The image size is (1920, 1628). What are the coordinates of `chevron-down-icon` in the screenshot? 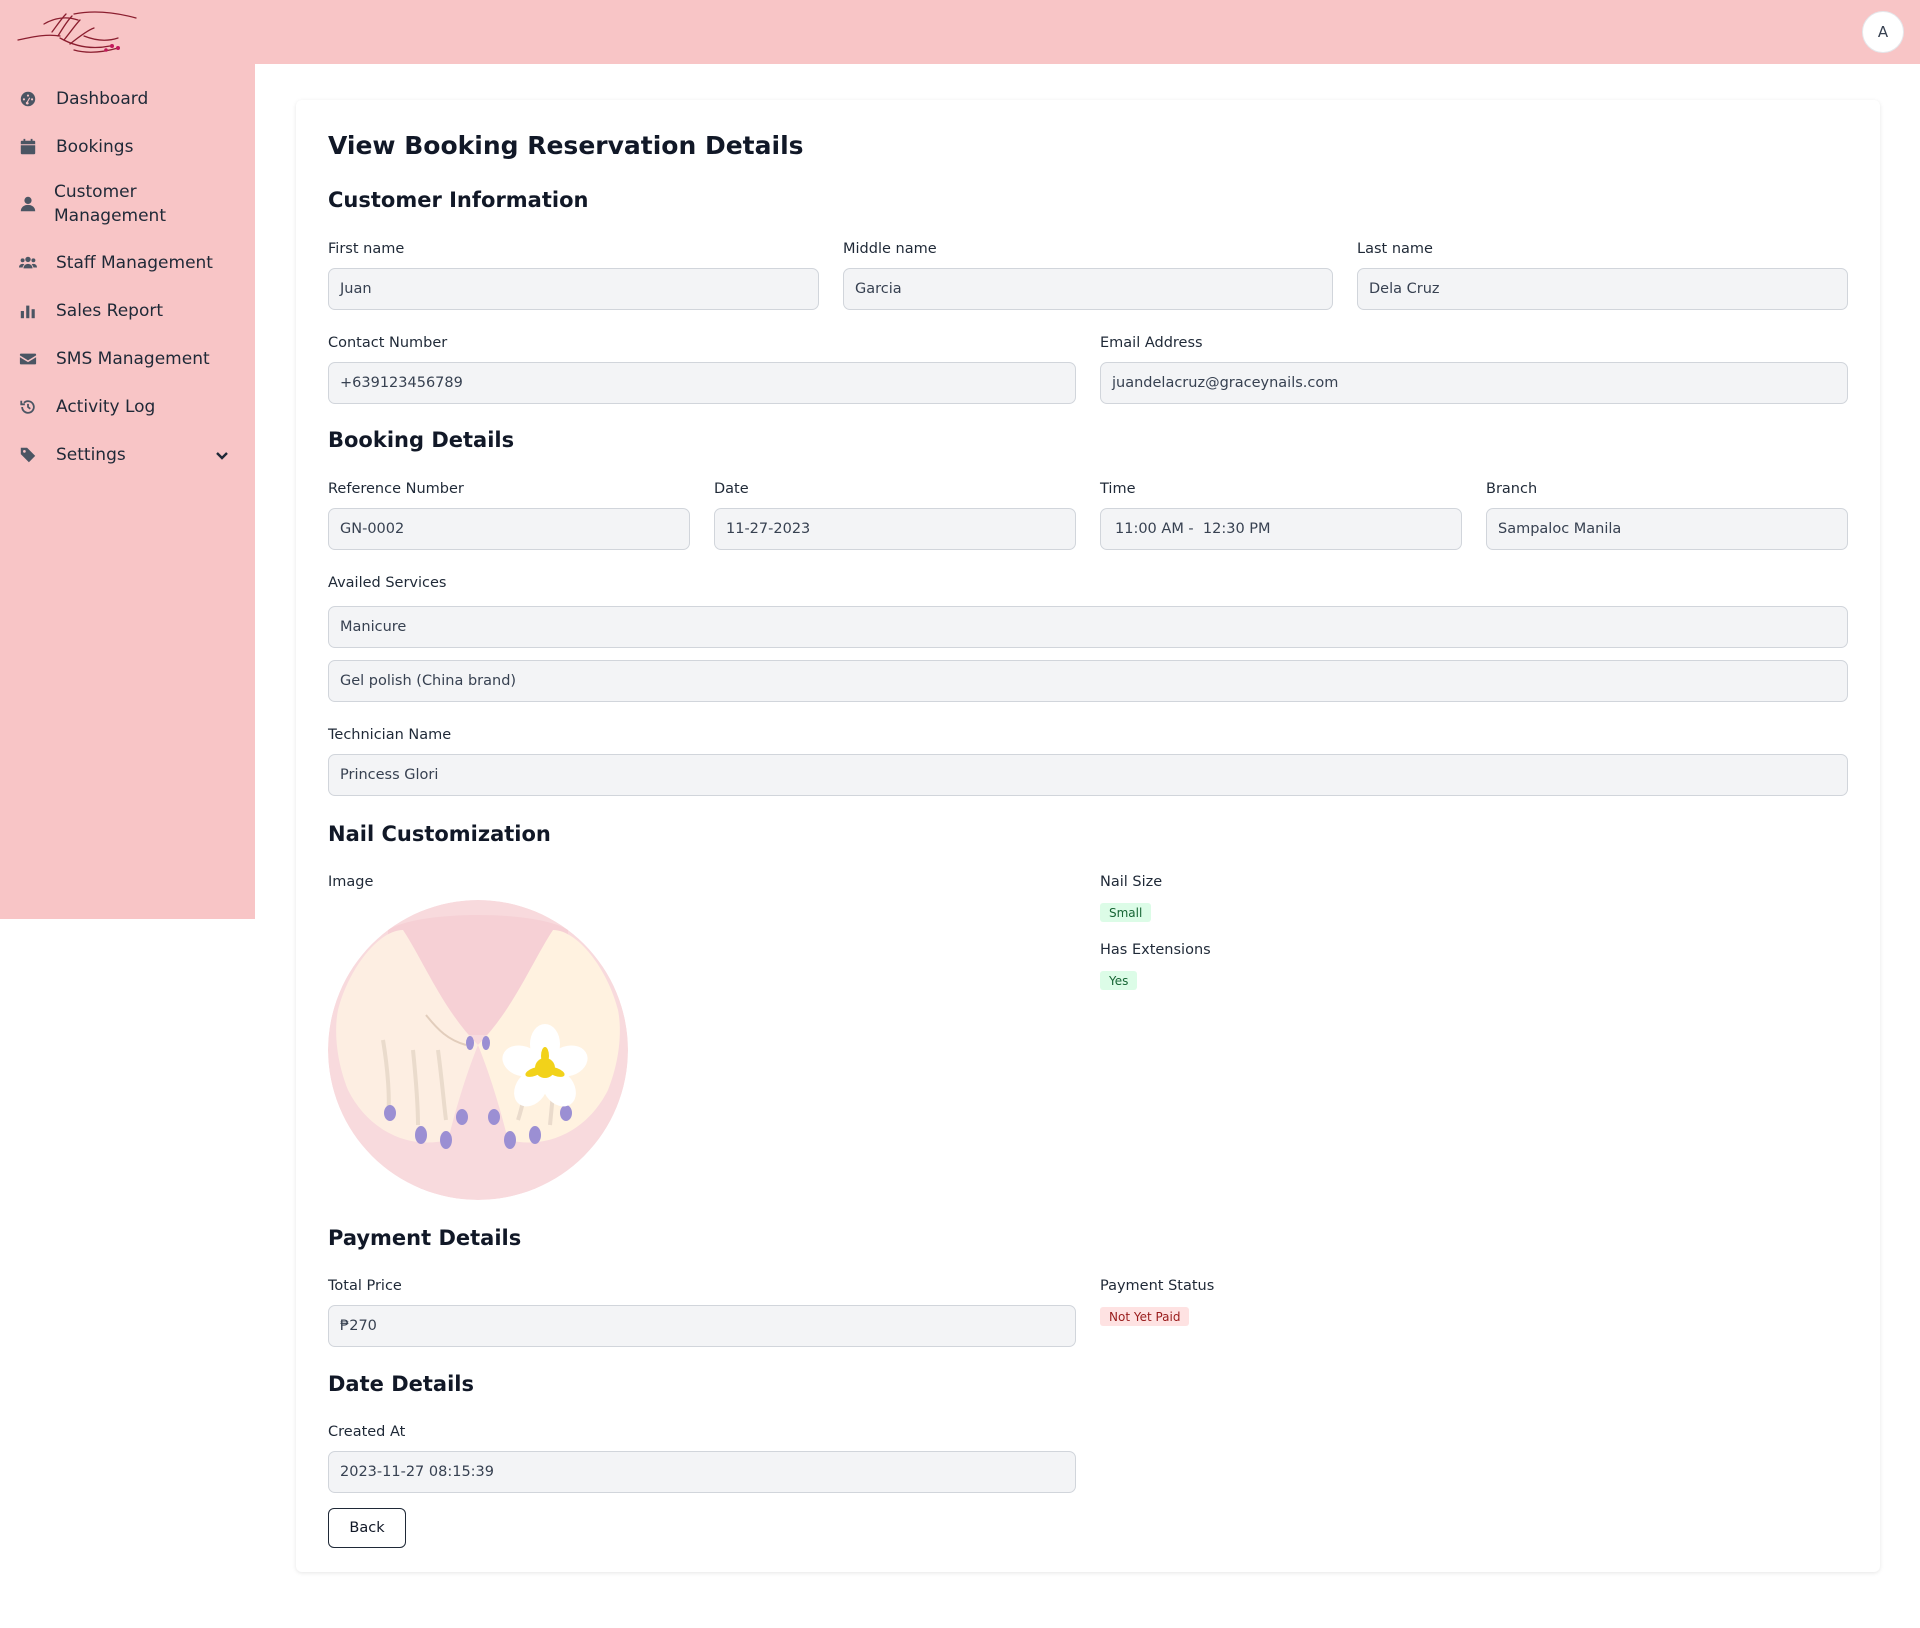 It's located at (222, 455).